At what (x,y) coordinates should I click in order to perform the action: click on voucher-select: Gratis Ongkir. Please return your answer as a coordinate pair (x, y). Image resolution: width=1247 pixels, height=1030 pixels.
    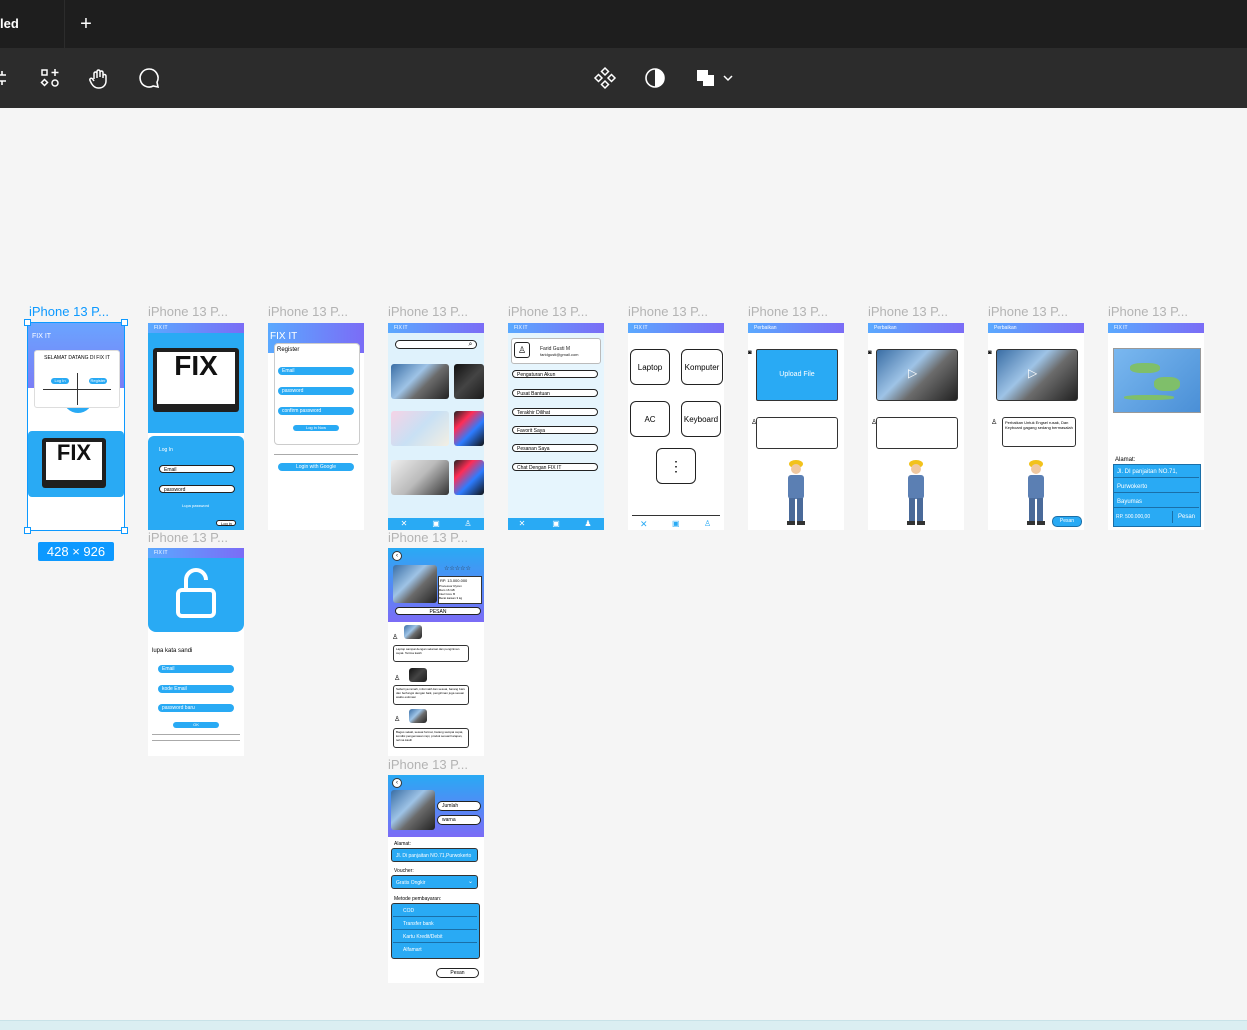
    Looking at the image, I should click on (434, 882).